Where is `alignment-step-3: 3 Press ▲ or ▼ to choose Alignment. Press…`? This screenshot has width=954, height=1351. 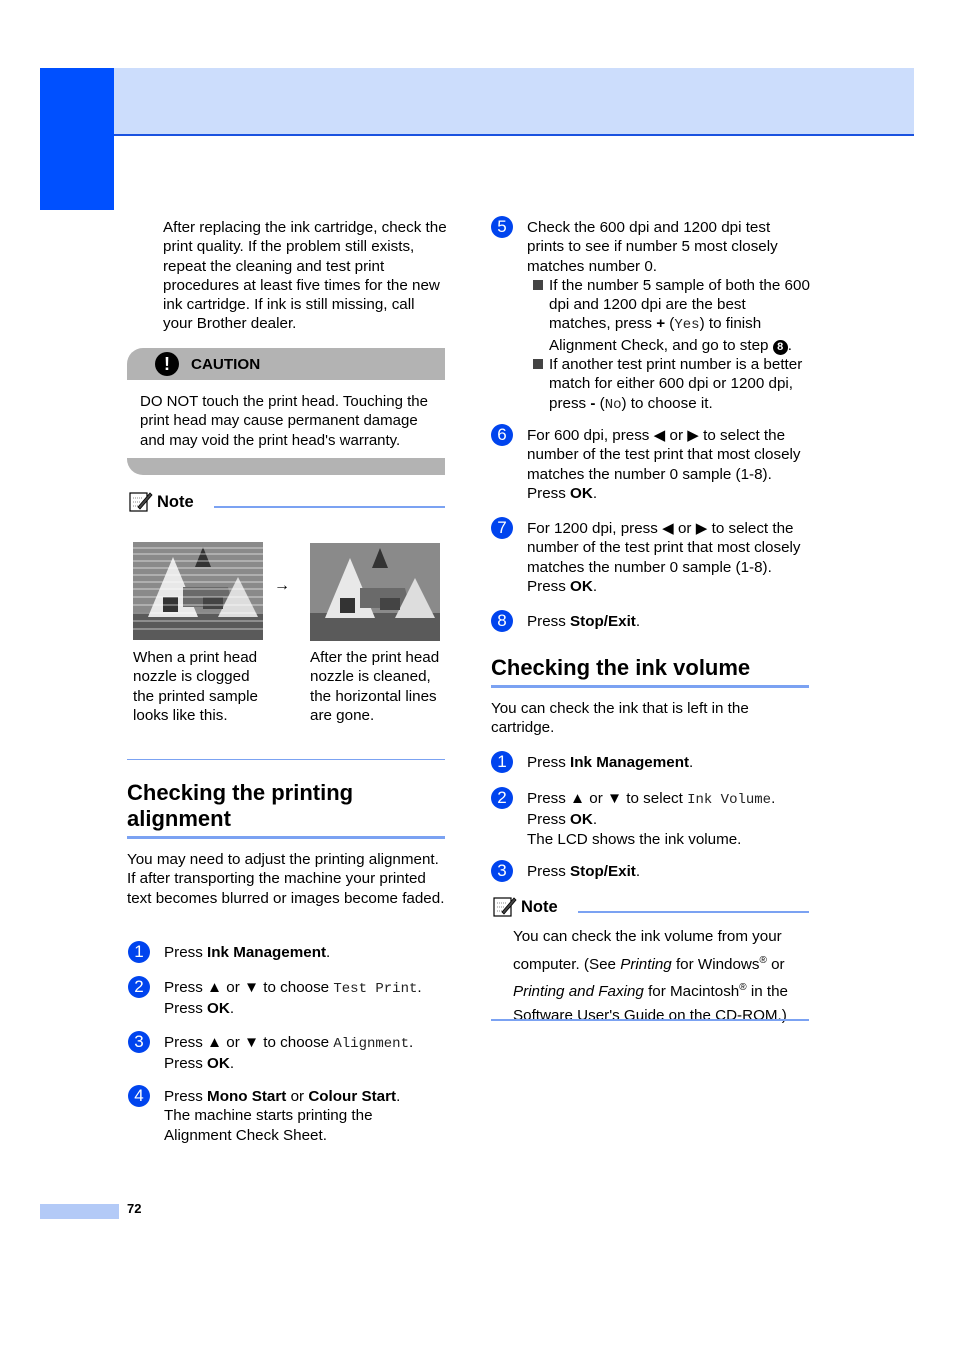 alignment-step-3: 3 Press ▲ or ▼ to choose Alignment. Press… is located at coordinates (288, 1052).